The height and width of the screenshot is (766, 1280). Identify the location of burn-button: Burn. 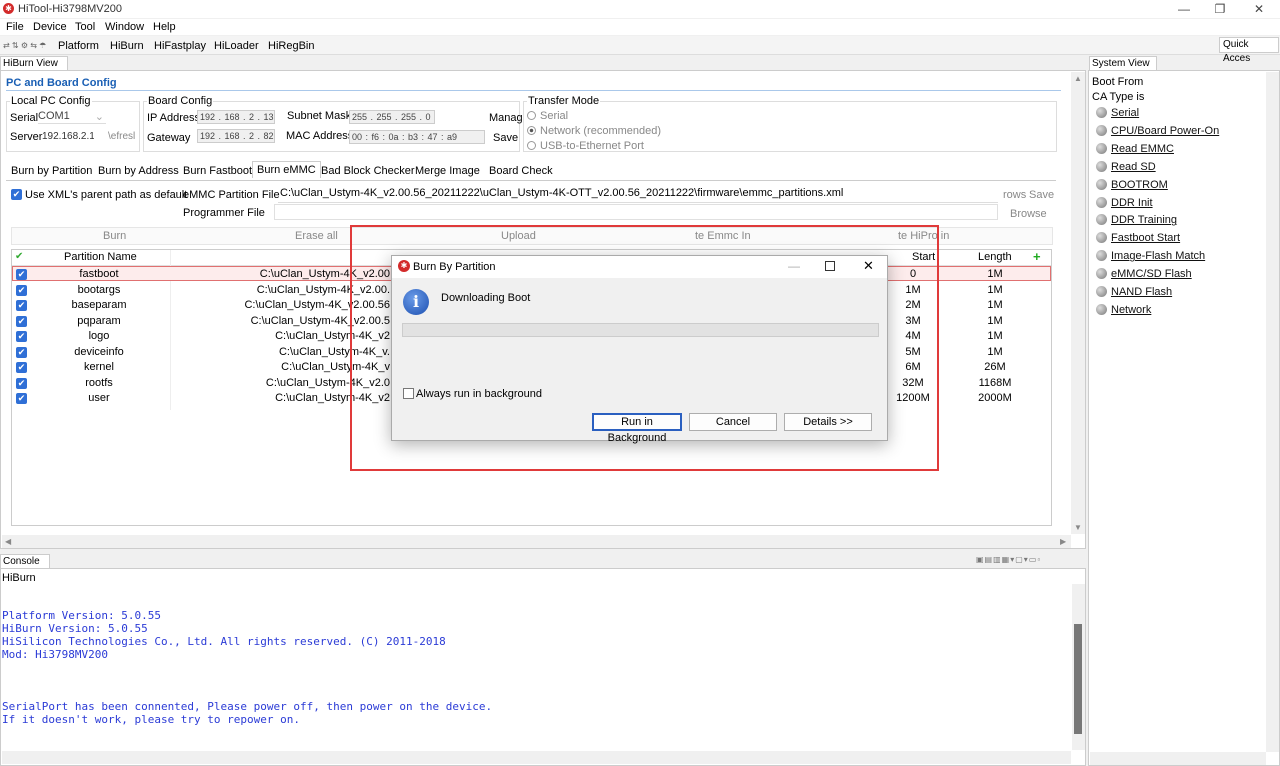
(114, 236).